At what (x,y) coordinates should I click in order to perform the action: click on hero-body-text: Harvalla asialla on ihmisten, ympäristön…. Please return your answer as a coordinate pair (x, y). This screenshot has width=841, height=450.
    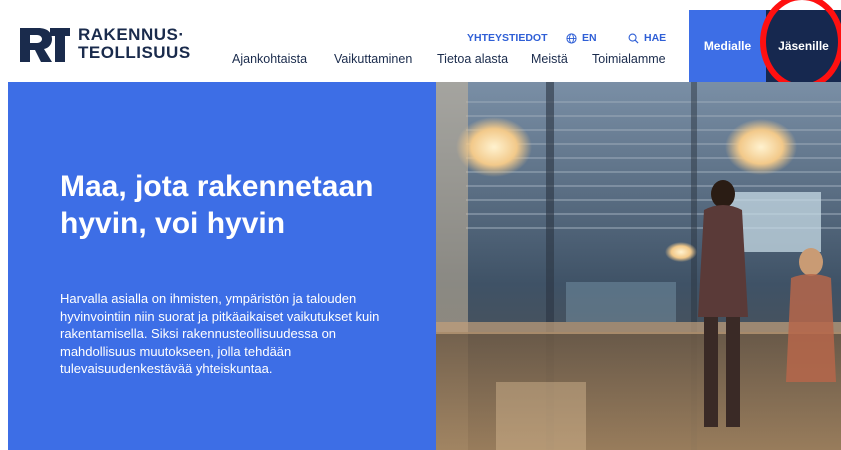
    Looking at the image, I should click on (220, 333).